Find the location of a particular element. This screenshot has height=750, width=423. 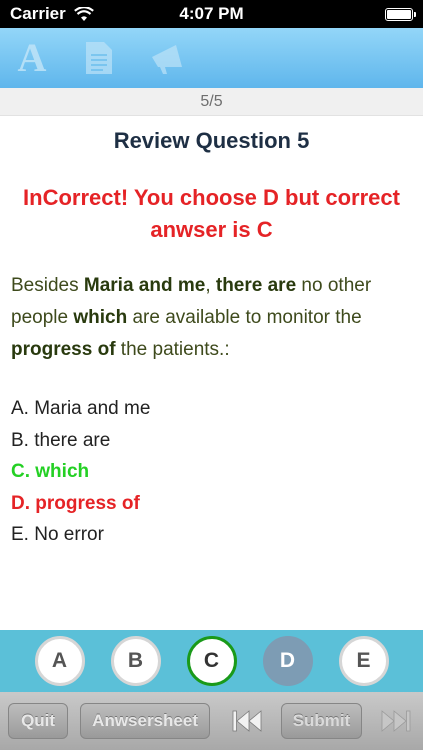

wifi-icon is located at coordinates (83, 13).